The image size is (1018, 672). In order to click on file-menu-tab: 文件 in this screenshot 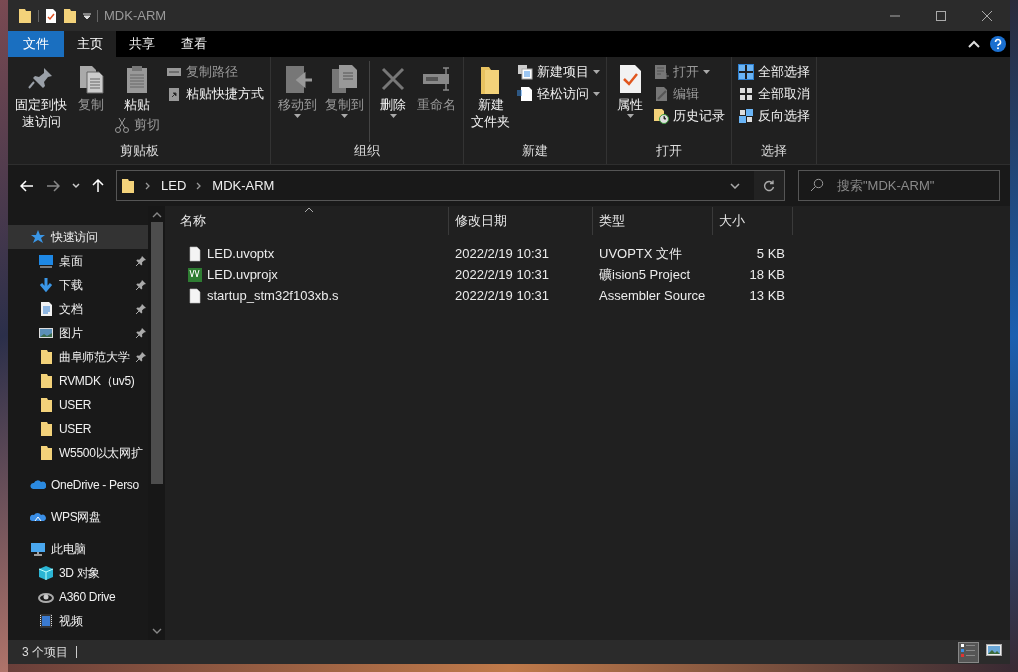, I will do `click(36, 44)`.